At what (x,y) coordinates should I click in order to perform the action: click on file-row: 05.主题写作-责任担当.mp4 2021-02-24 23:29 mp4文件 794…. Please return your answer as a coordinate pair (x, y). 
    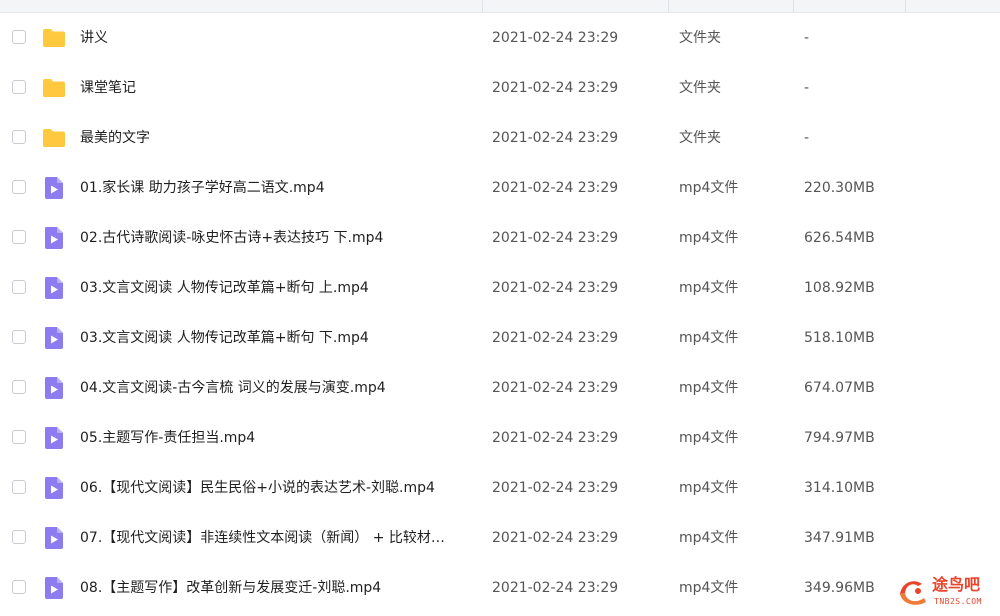
    Looking at the image, I should click on (500, 438).